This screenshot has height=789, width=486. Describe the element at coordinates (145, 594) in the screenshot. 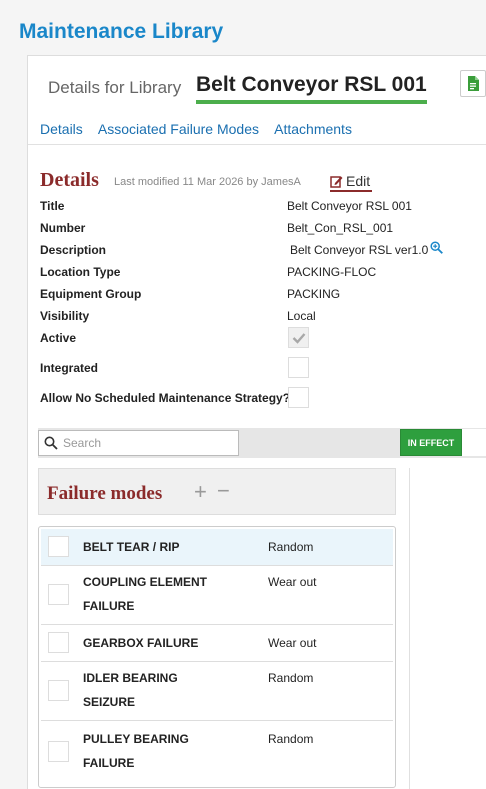

I see `failure-mode-name: COUPLING ELEMENT FAILURE` at that location.